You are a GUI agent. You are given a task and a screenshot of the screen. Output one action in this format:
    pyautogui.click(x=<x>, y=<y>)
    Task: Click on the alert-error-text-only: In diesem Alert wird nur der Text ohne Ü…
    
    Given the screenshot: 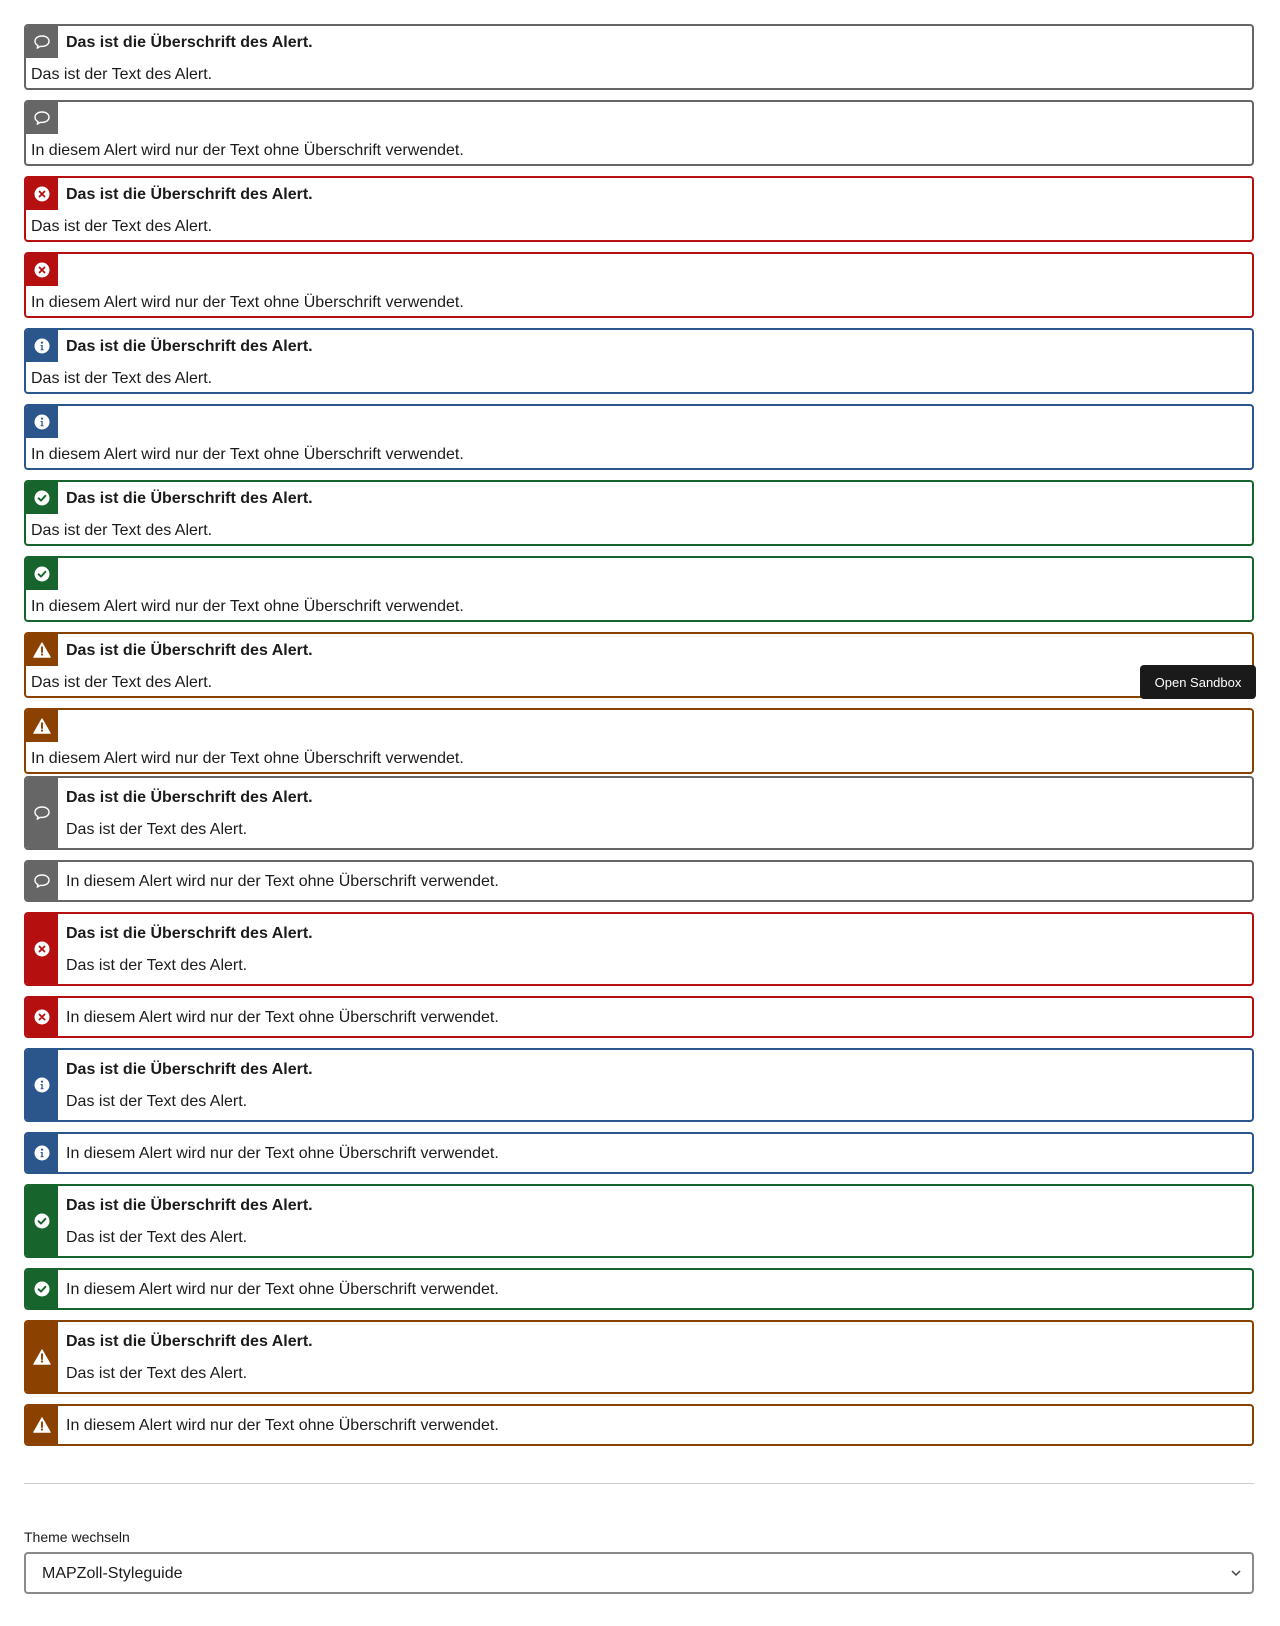 What is the action you would take?
    pyautogui.click(x=639, y=285)
    